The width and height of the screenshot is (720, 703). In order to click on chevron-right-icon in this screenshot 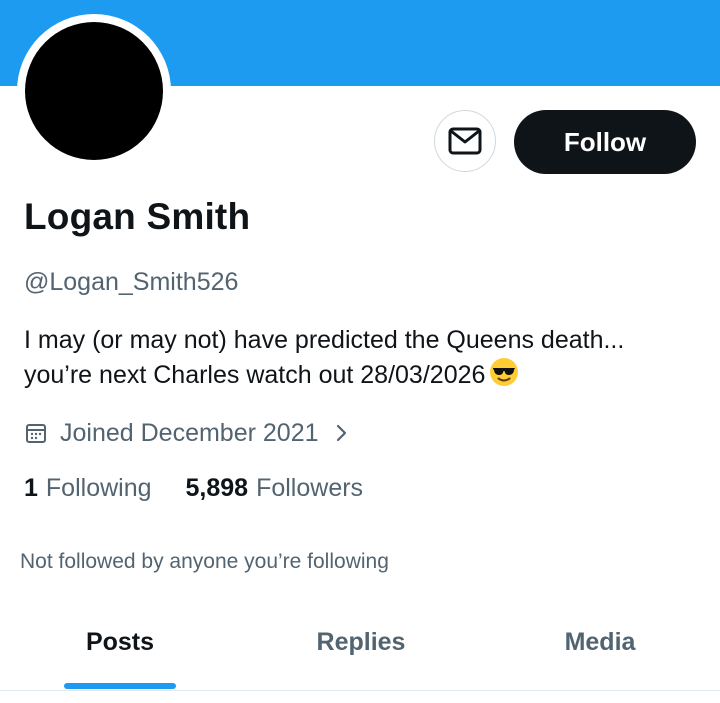, I will do `click(342, 433)`.